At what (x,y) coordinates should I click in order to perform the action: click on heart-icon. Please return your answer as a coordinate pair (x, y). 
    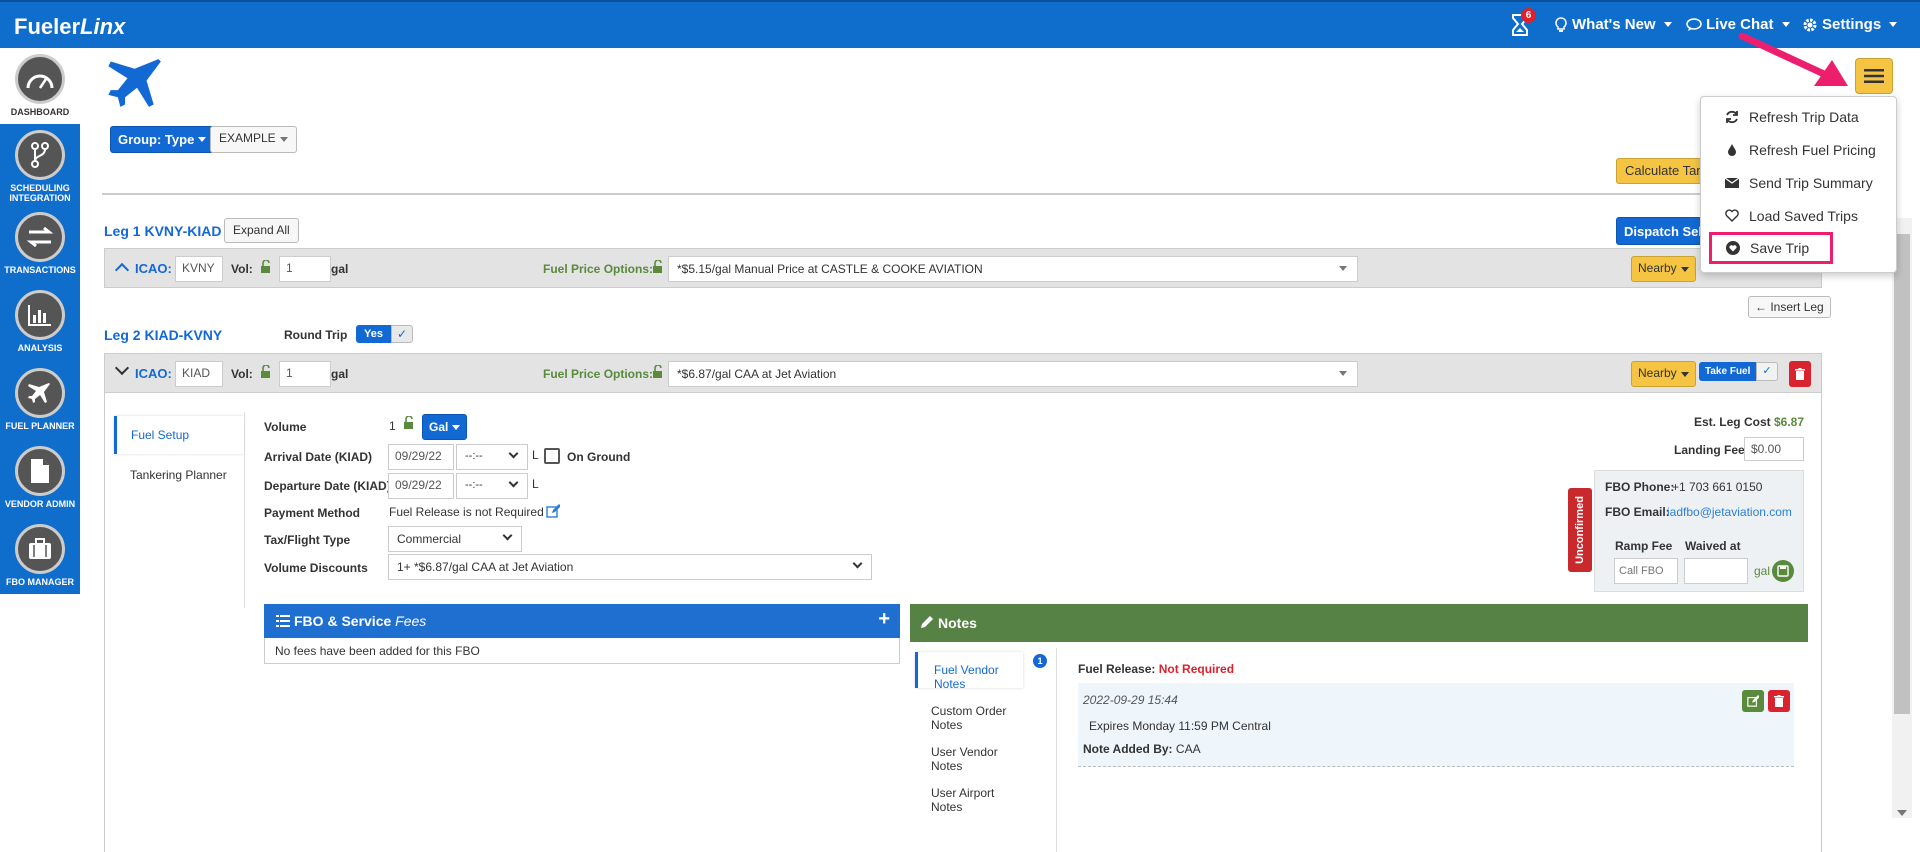
    Looking at the image, I should click on (1732, 215).